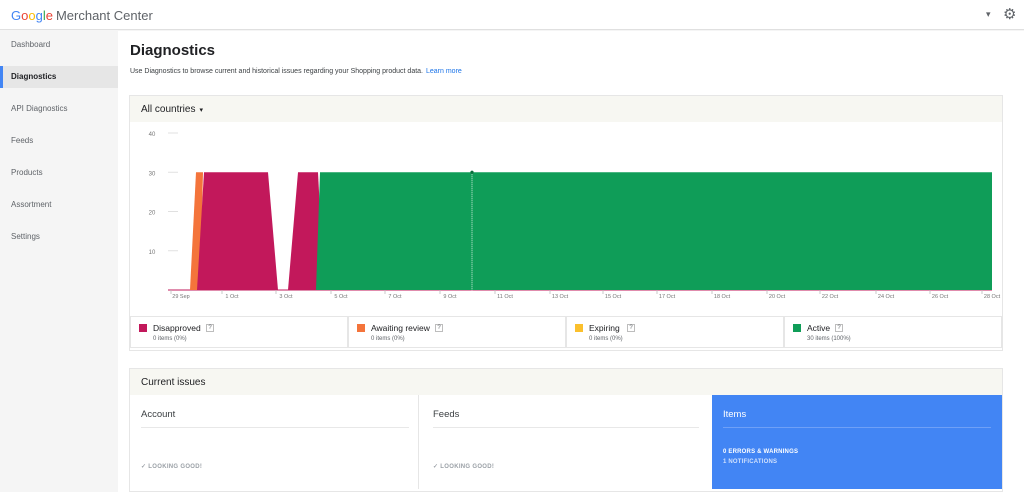  What do you see at coordinates (988, 14) in the screenshot?
I see `account-dropdown-icon: ▾` at bounding box center [988, 14].